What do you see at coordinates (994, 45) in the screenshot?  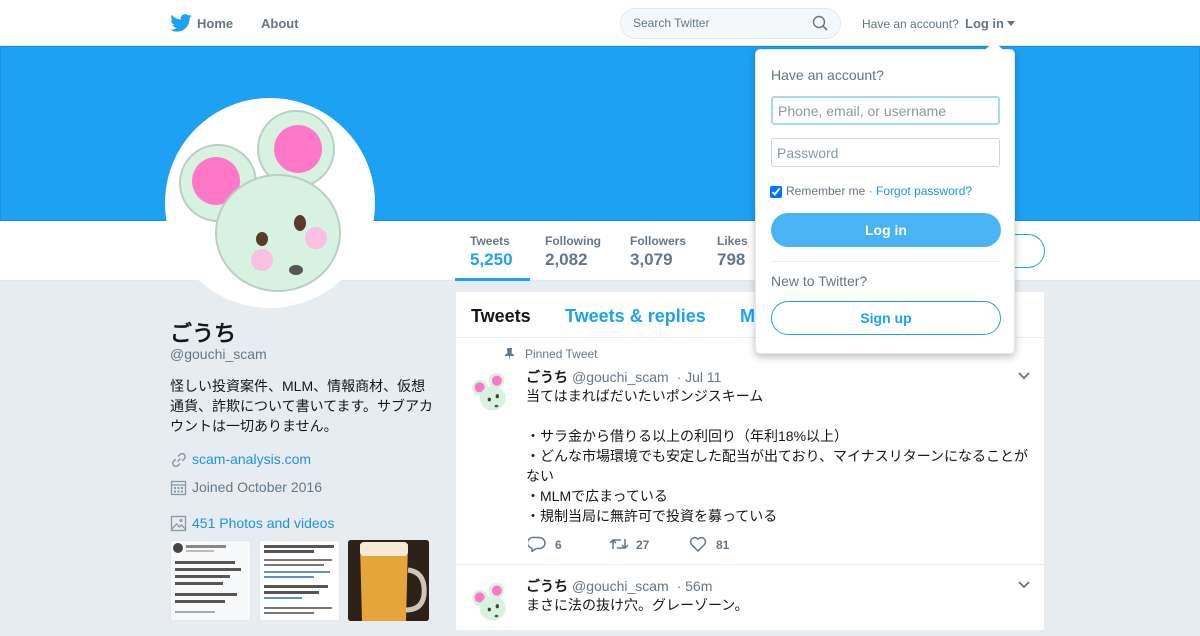 I see `dropdown-arrow` at bounding box center [994, 45].